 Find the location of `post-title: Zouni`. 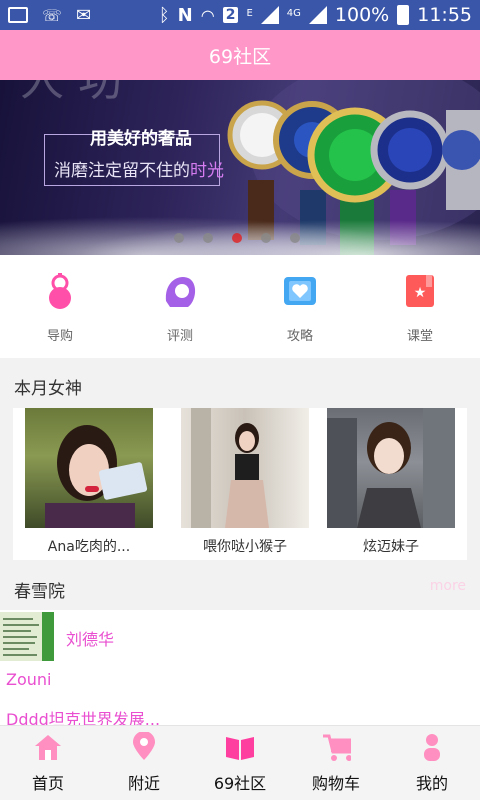

post-title: Zouni is located at coordinates (28, 679).